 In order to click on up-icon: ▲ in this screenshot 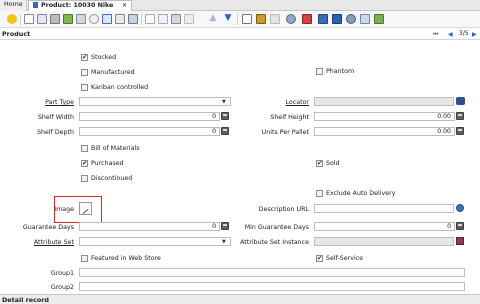, I will do `click(213, 19)`.